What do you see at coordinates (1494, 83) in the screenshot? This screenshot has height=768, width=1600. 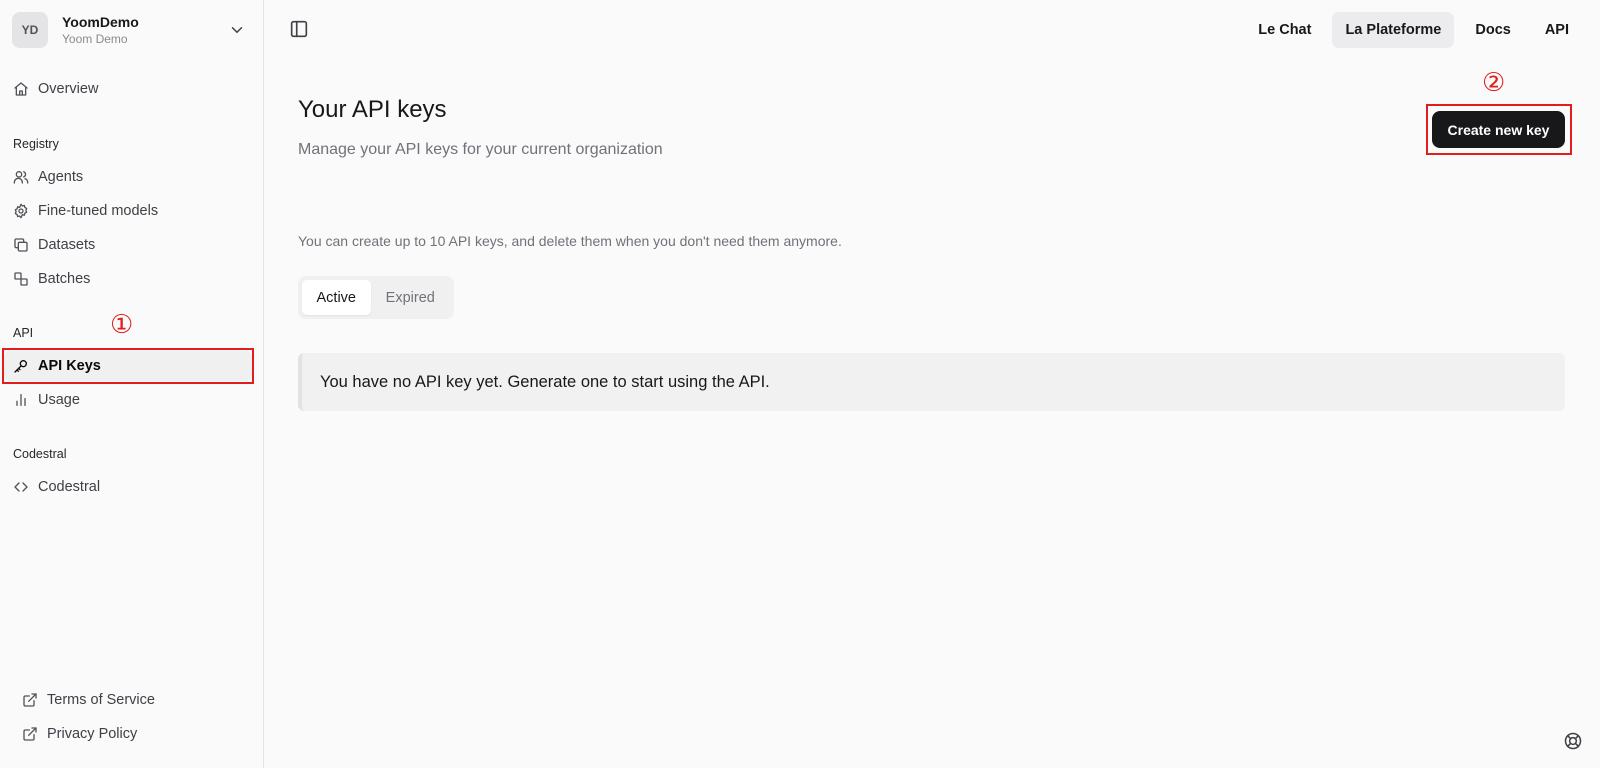 I see `annotation-step-2: ②` at bounding box center [1494, 83].